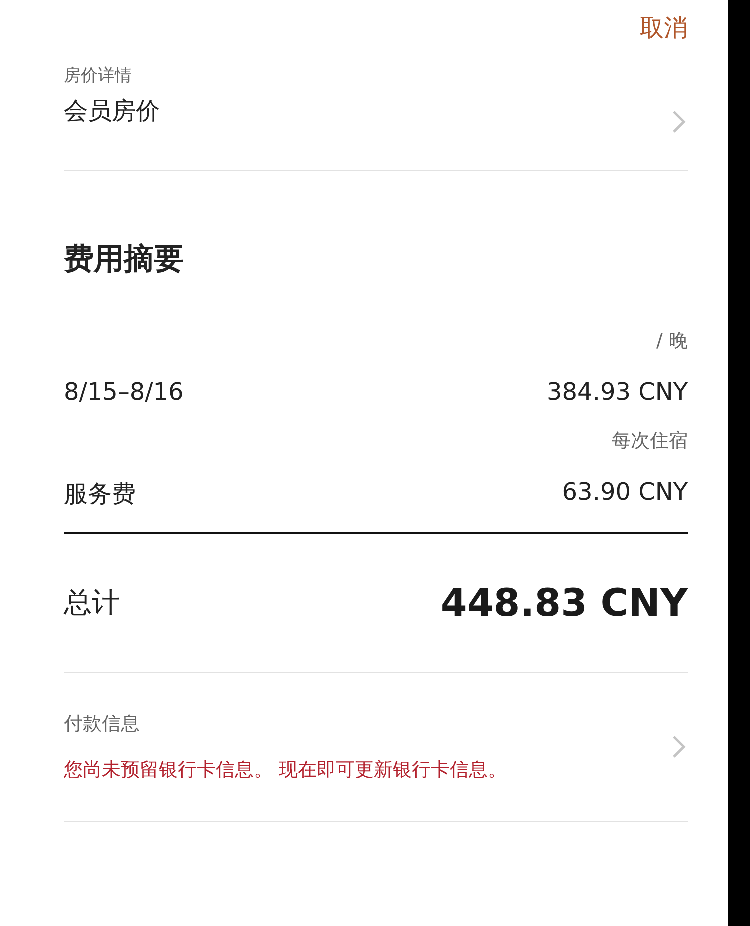 The width and height of the screenshot is (750, 926). What do you see at coordinates (625, 493) in the screenshot?
I see `fee-amount: 63.90 CNY` at bounding box center [625, 493].